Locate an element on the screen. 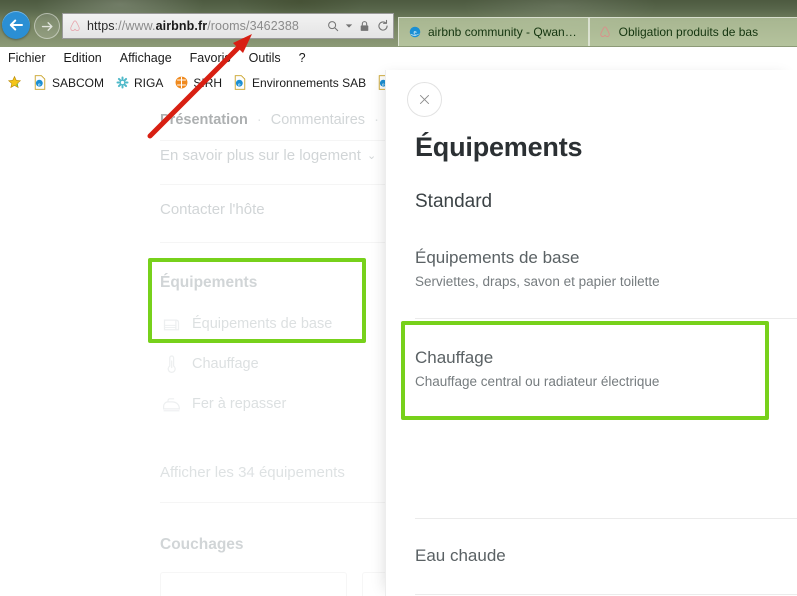  learn-more-link: En savoir plus sur le logement ⌄ is located at coordinates (268, 155).